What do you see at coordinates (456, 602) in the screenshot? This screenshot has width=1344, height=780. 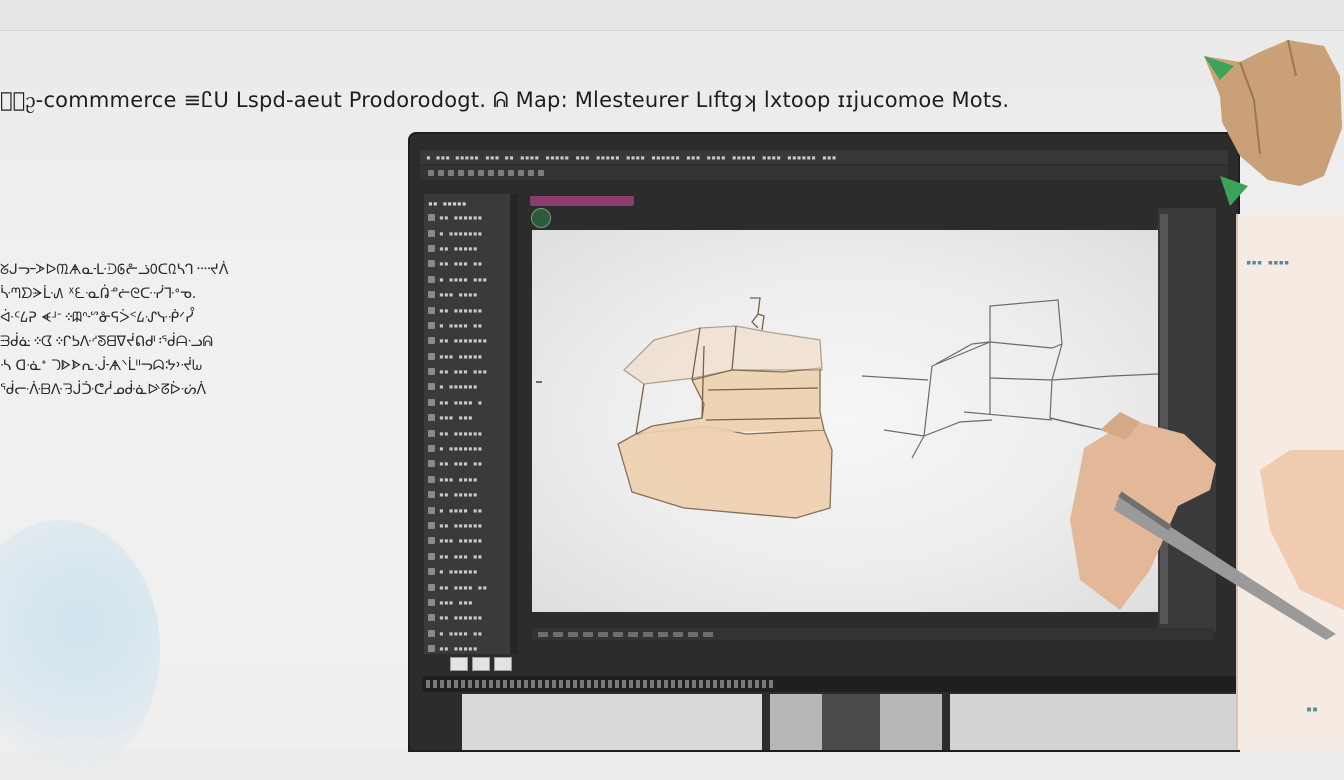 I see `tool-label: ▪▪▪ ▪▪▪` at bounding box center [456, 602].